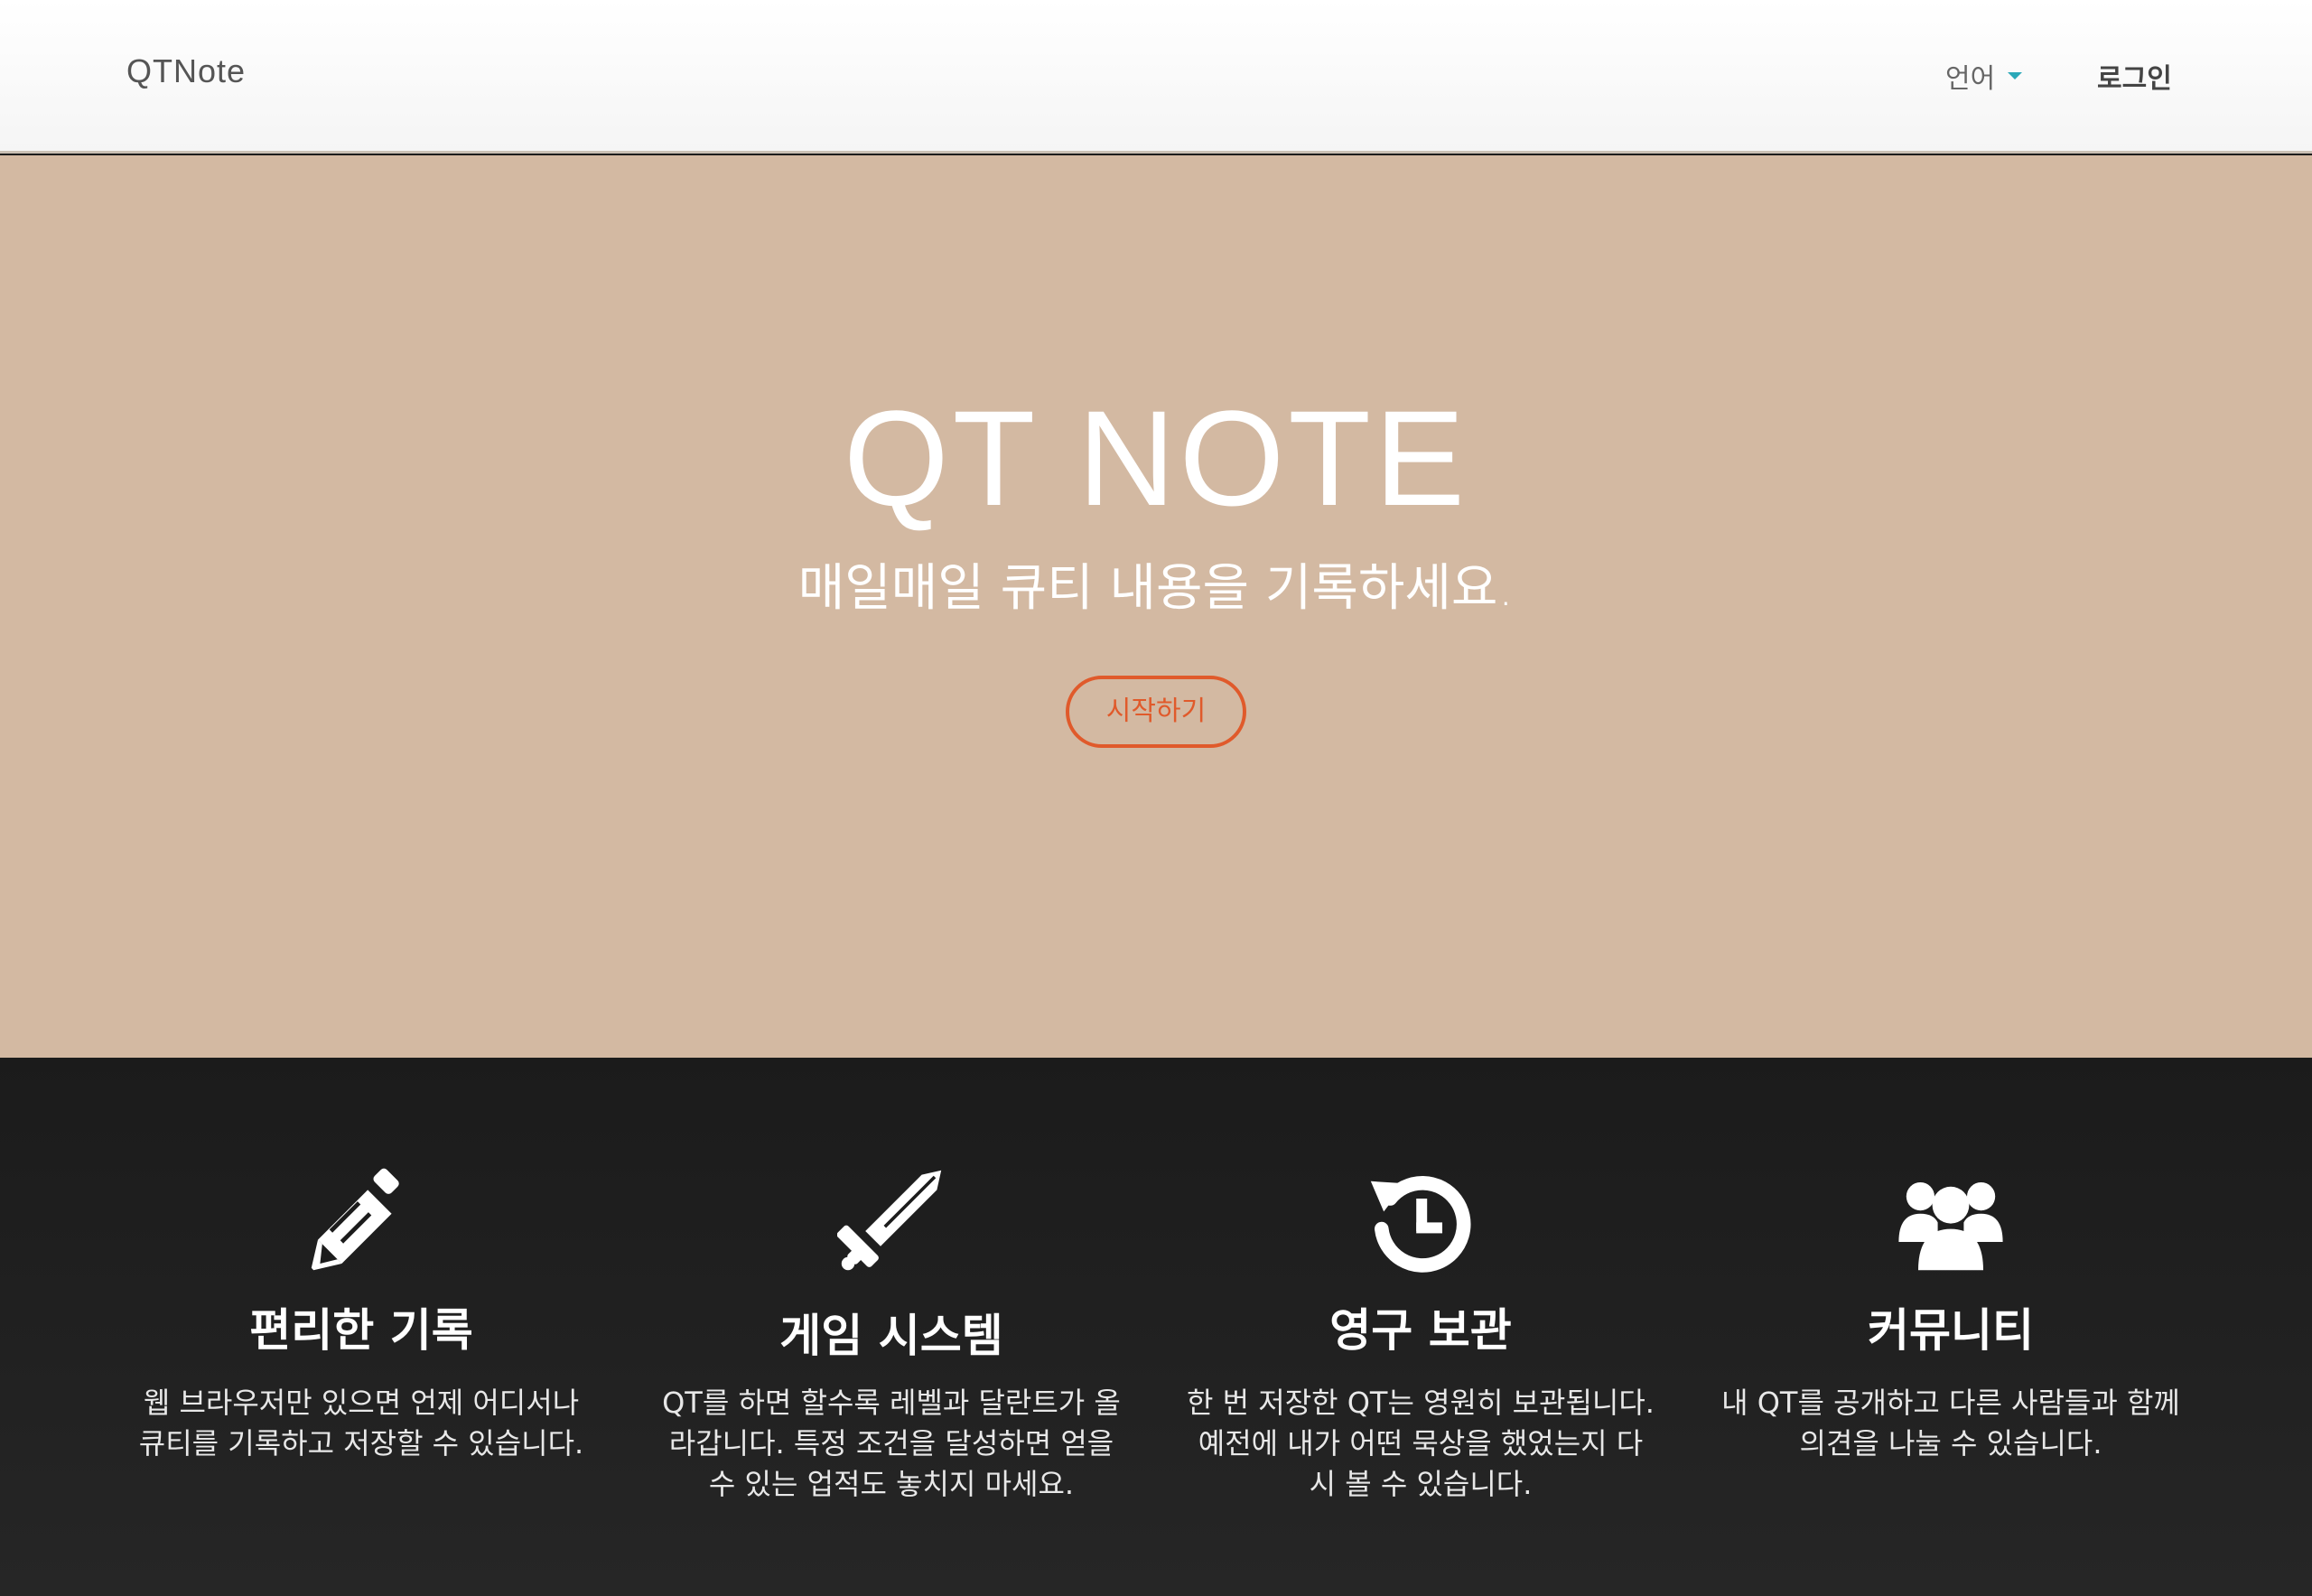 The image size is (2312, 1596). I want to click on sword-icon, so click(891, 1220).